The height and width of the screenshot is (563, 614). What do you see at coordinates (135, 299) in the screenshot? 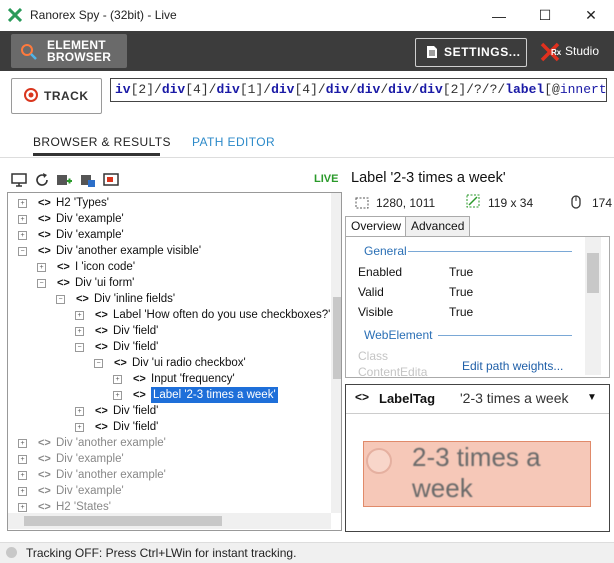
I see `tree-node-label: Div 'inline fields'` at bounding box center [135, 299].